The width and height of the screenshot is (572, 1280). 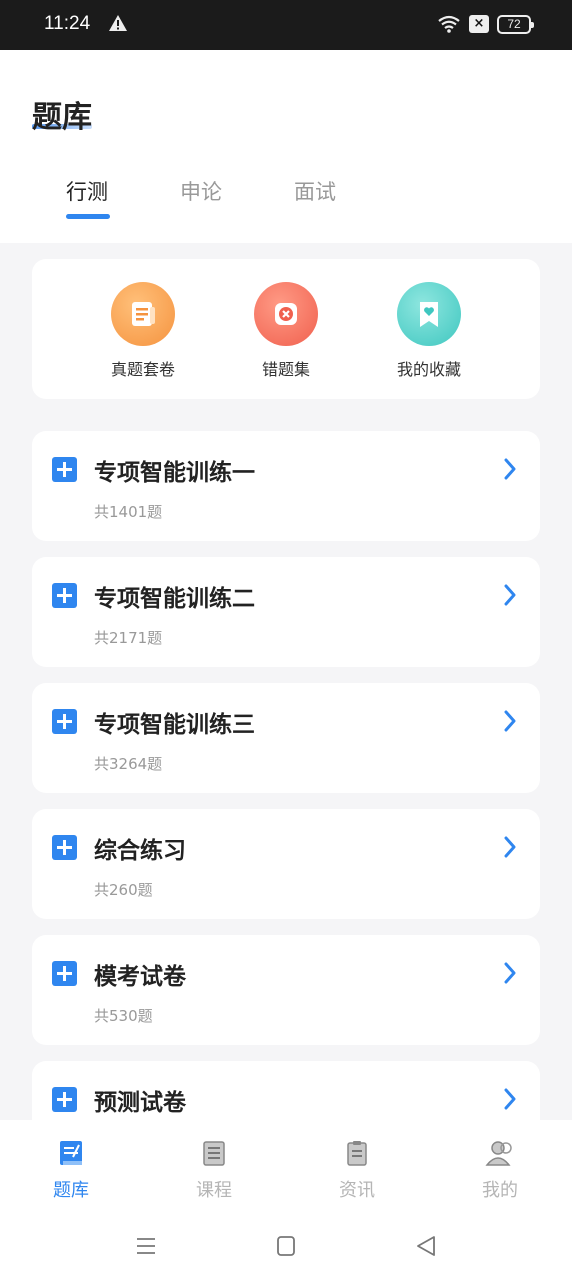 What do you see at coordinates (118, 25) in the screenshot?
I see `warning-icon` at bounding box center [118, 25].